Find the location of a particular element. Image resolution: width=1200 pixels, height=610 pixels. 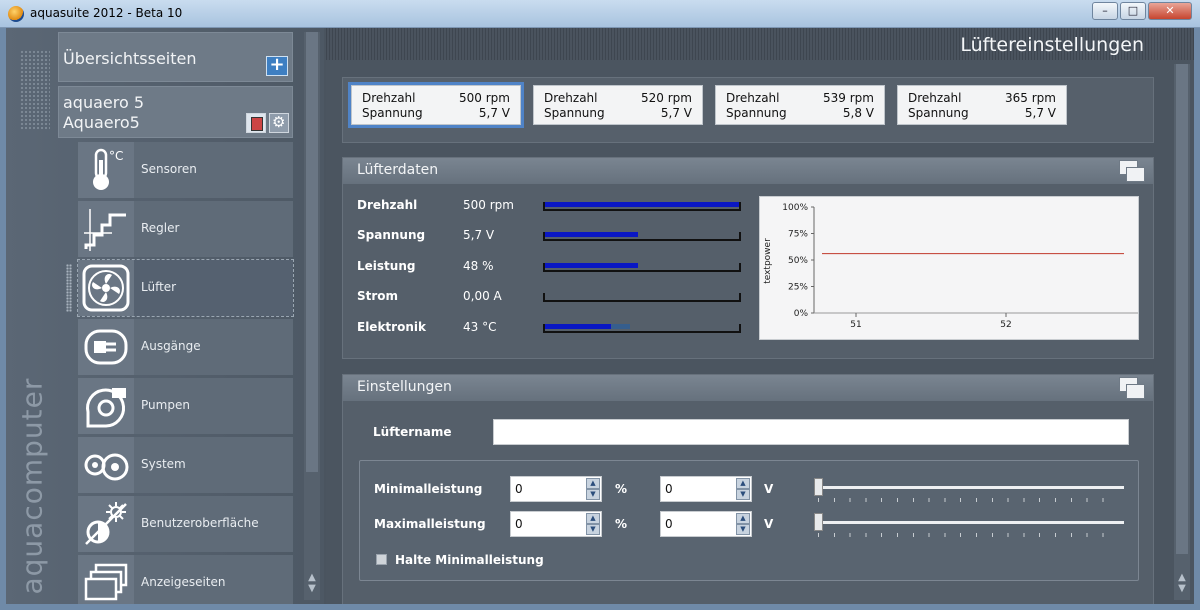

maximize-button: □ is located at coordinates (1133, 11).